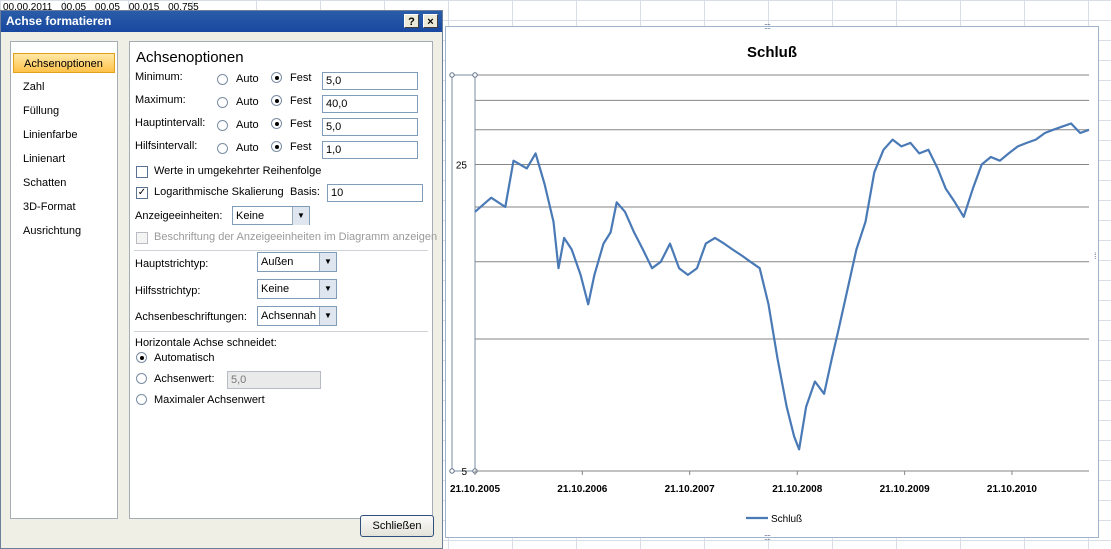 The width and height of the screenshot is (1111, 549). What do you see at coordinates (142, 193) in the screenshot?
I see `log-scale-checkbox: ✓` at bounding box center [142, 193].